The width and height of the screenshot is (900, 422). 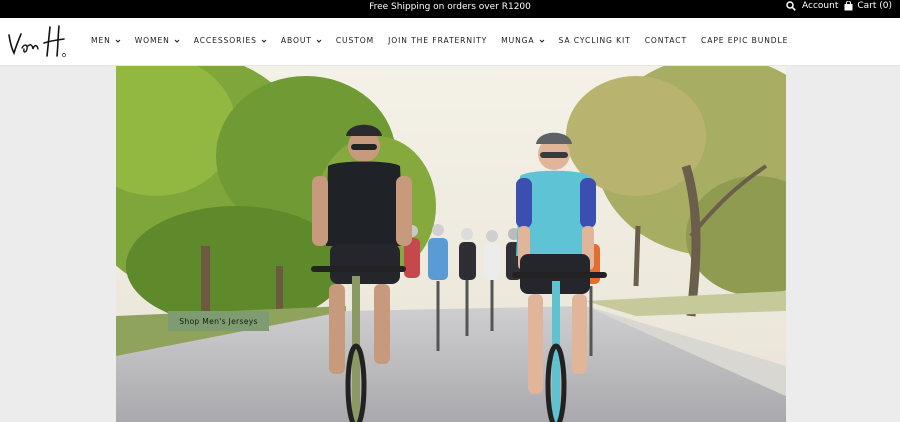 I want to click on account-link: Account, so click(x=820, y=6).